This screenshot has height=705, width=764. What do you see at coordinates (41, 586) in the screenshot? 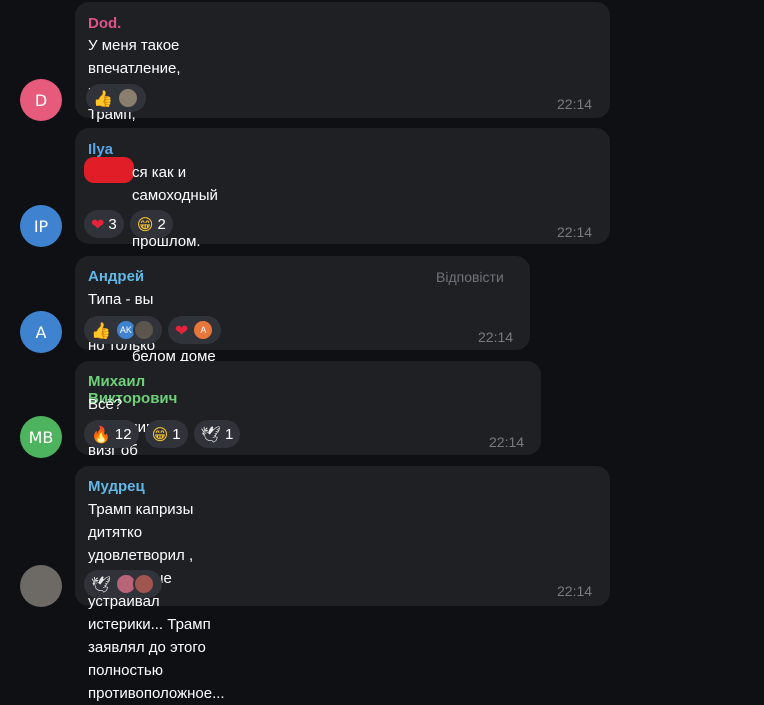
I see `avatar` at bounding box center [41, 586].